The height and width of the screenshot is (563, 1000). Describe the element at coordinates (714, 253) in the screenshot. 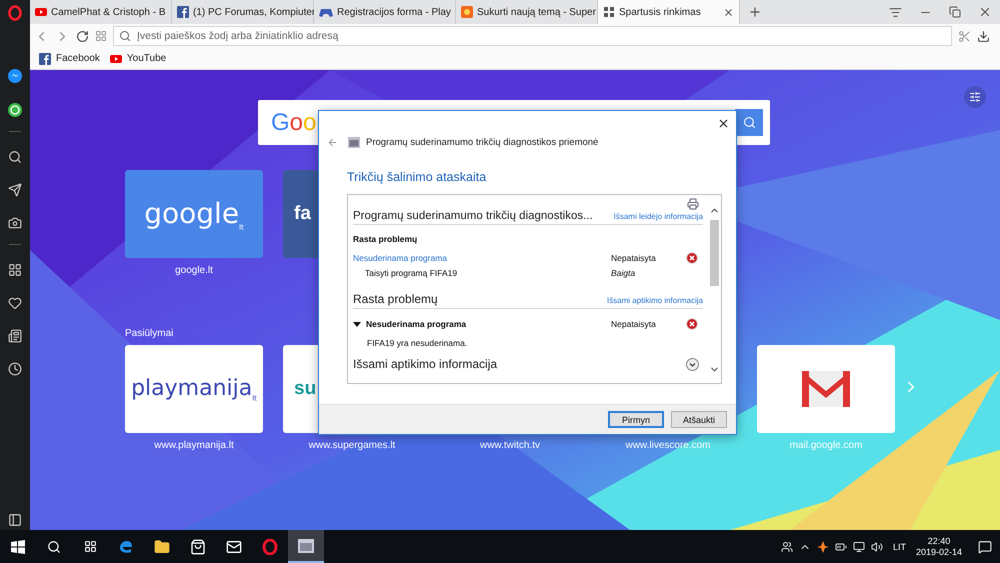

I see `scrollbar-thumb` at that location.